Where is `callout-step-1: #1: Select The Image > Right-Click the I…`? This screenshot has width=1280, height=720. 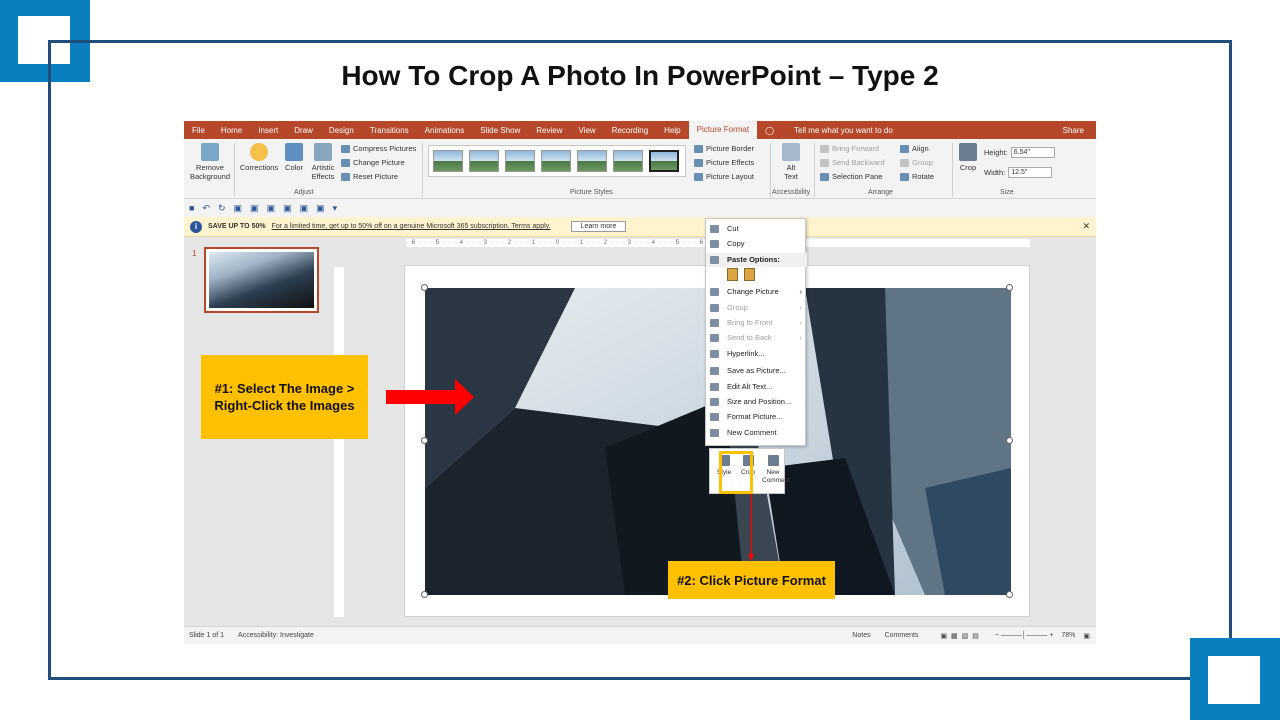
callout-step-1: #1: Select The Image > Right-Click the I… is located at coordinates (284, 397).